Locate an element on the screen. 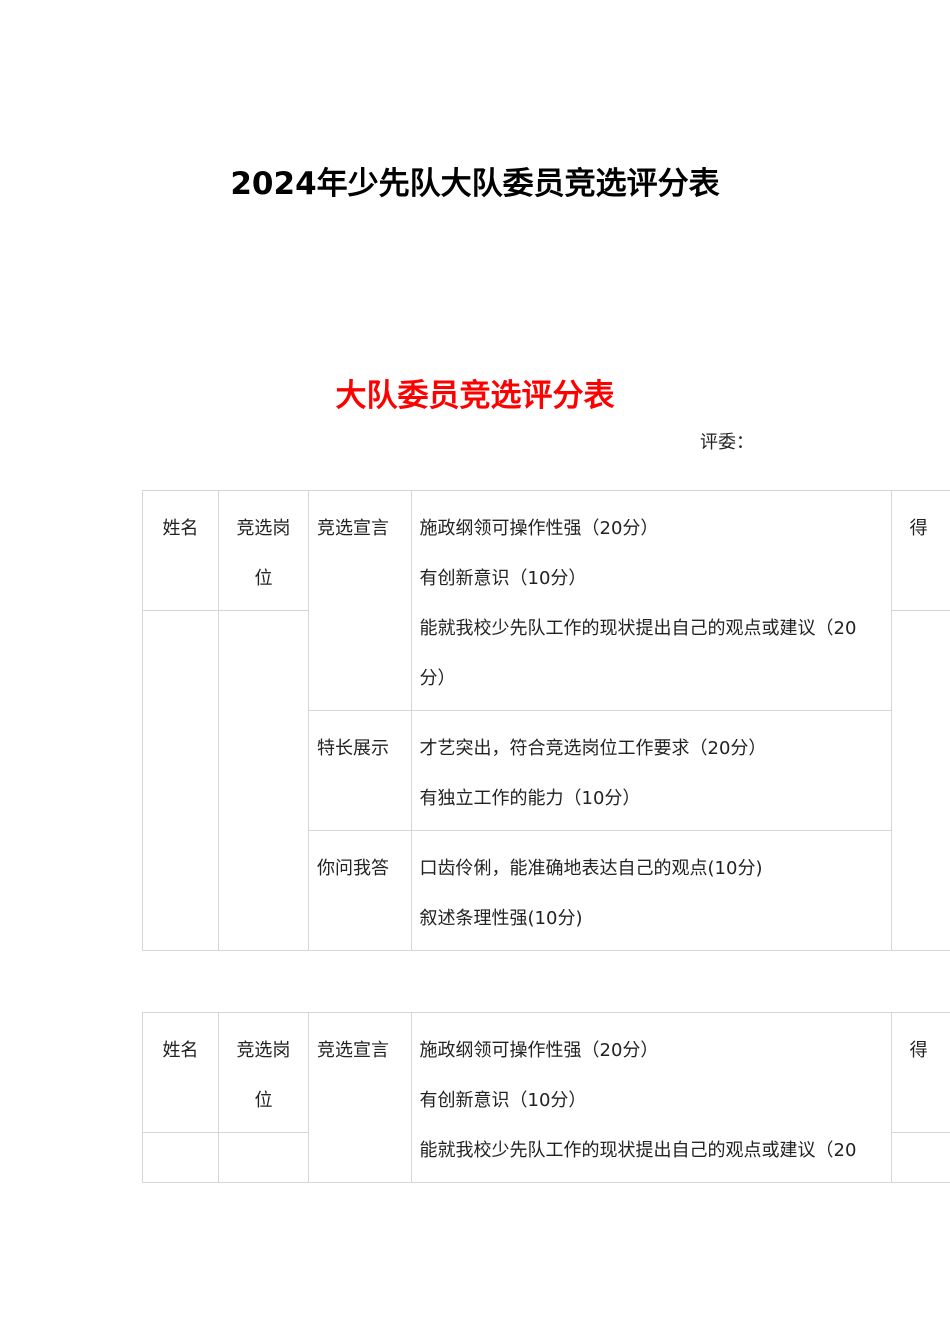 Image resolution: width=950 pixels, height=1344 pixels. criteria-list: 才艺突出，符合竞选岗位工作要求（20分） 有独立工作的能力（10分） is located at coordinates (651, 767).